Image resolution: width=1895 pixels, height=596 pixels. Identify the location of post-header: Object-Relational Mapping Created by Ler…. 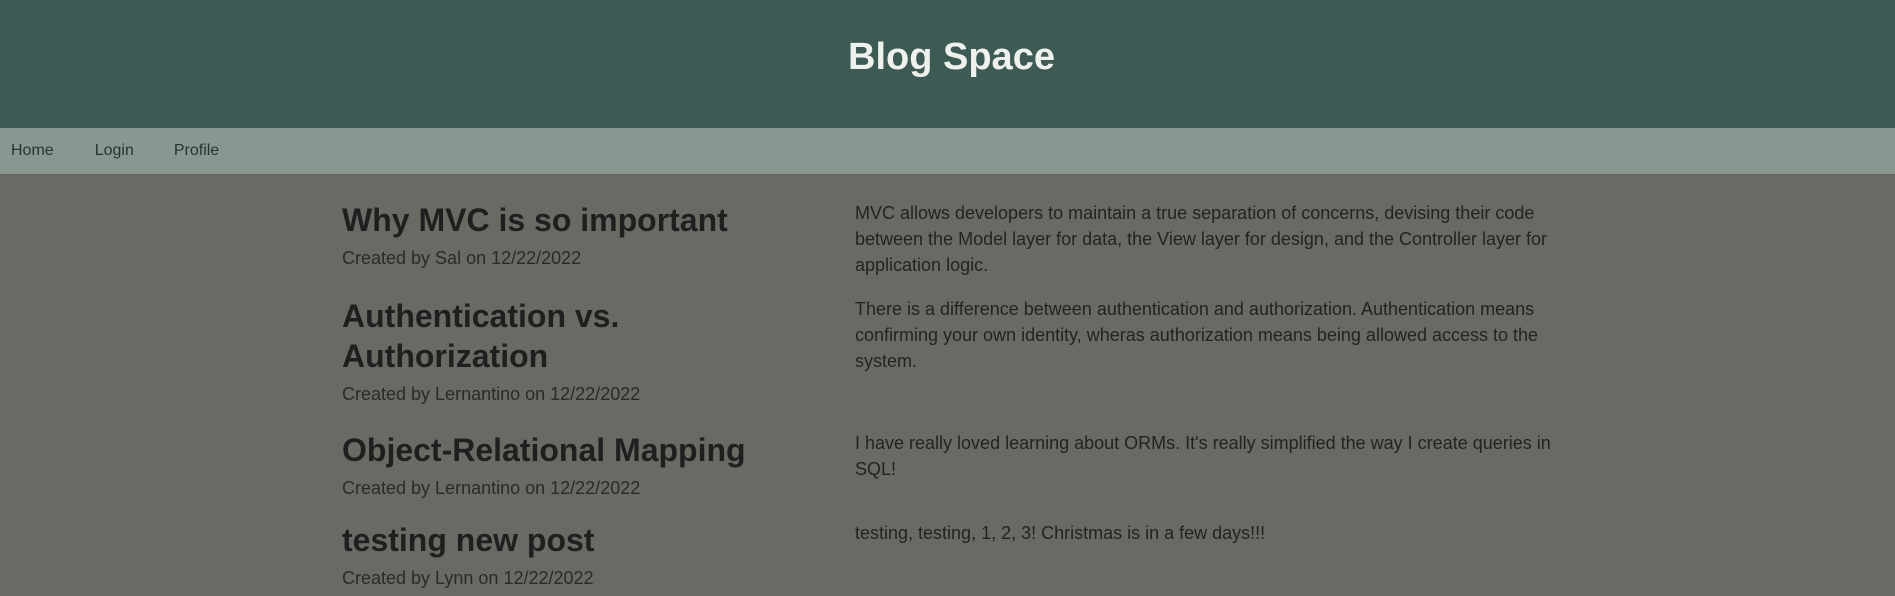
(577, 464).